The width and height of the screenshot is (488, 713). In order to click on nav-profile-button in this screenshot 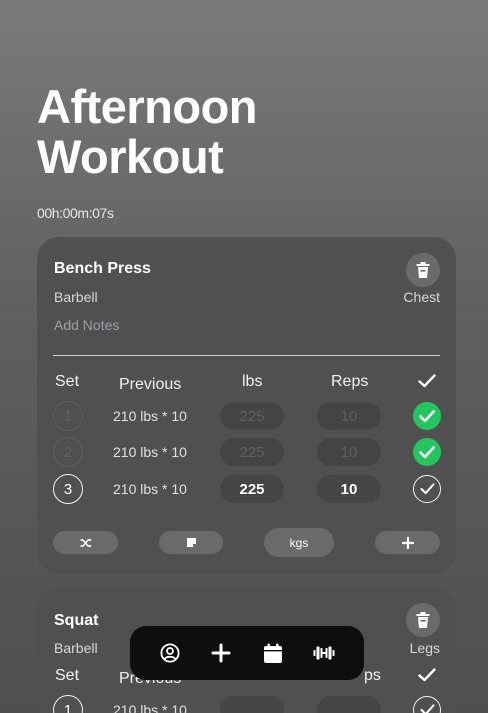, I will do `click(170, 653)`.